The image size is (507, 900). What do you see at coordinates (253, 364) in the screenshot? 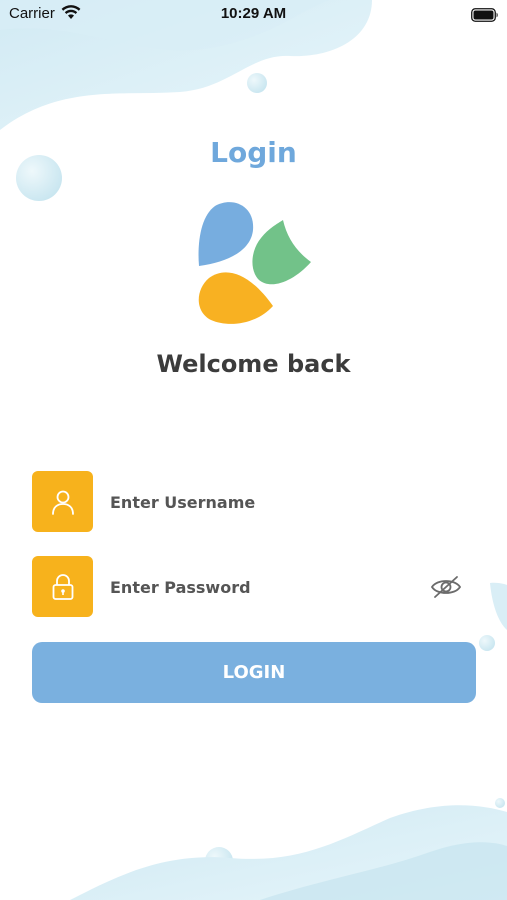
I see `welcome-heading: Welcome back` at bounding box center [253, 364].